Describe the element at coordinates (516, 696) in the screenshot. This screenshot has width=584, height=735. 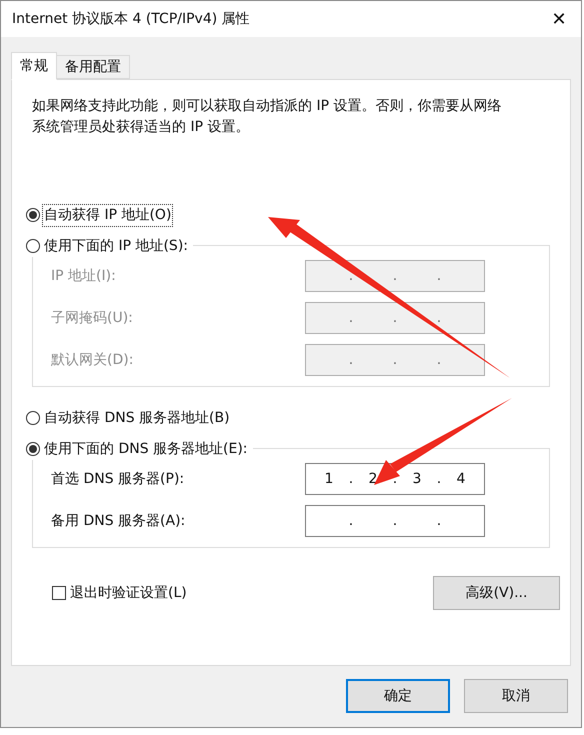
I see `dialog-button: 取消` at that location.